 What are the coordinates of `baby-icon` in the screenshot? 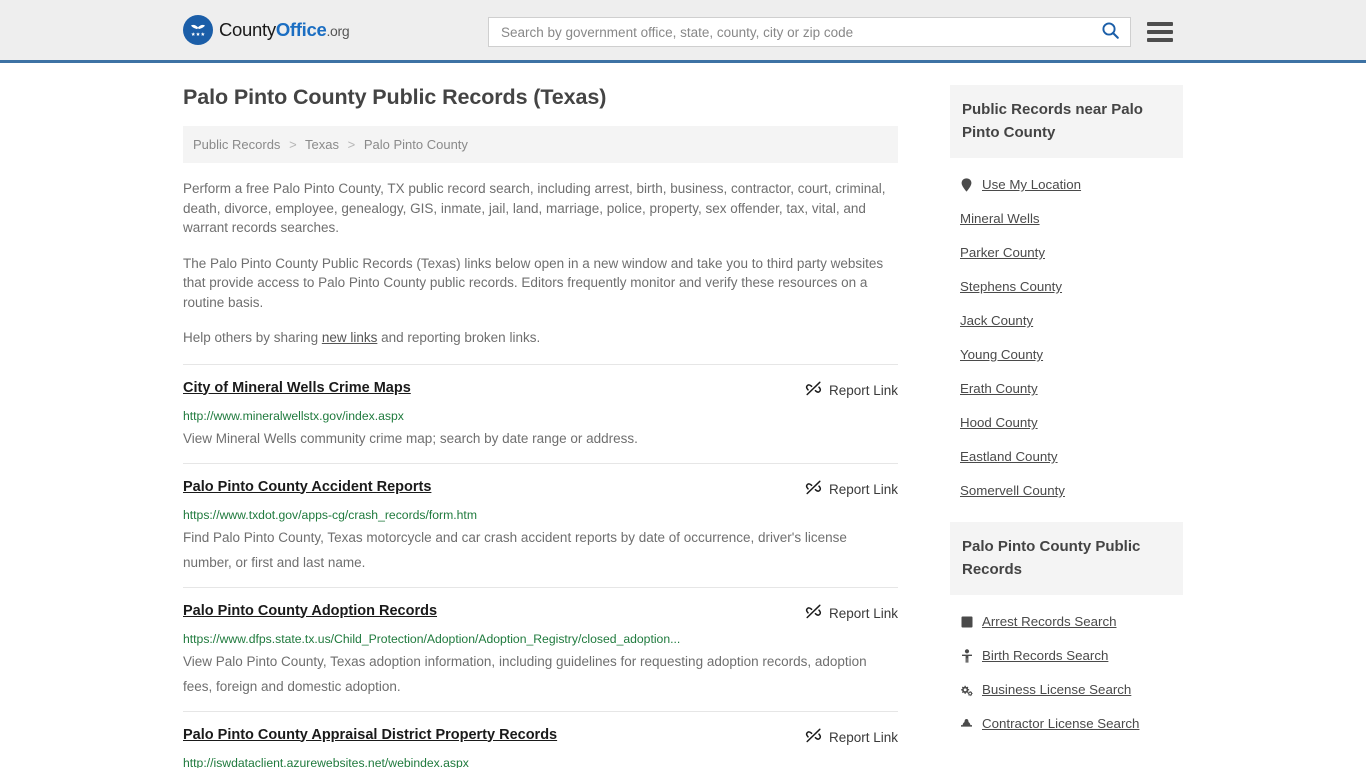 It's located at (966, 656).